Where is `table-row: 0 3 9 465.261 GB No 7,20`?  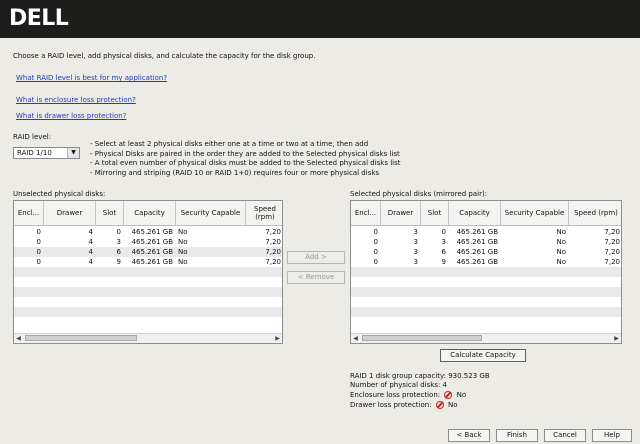 table-row: 0 3 9 465.261 GB No 7,20 is located at coordinates (486, 262).